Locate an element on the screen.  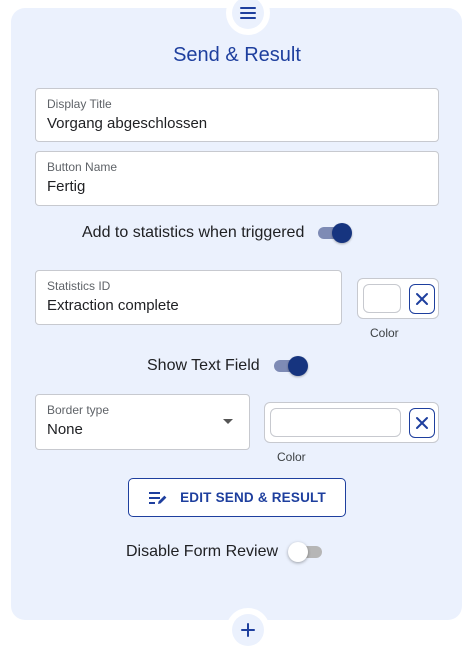
statistics-id-label: Statistics ID is located at coordinates (79, 286).